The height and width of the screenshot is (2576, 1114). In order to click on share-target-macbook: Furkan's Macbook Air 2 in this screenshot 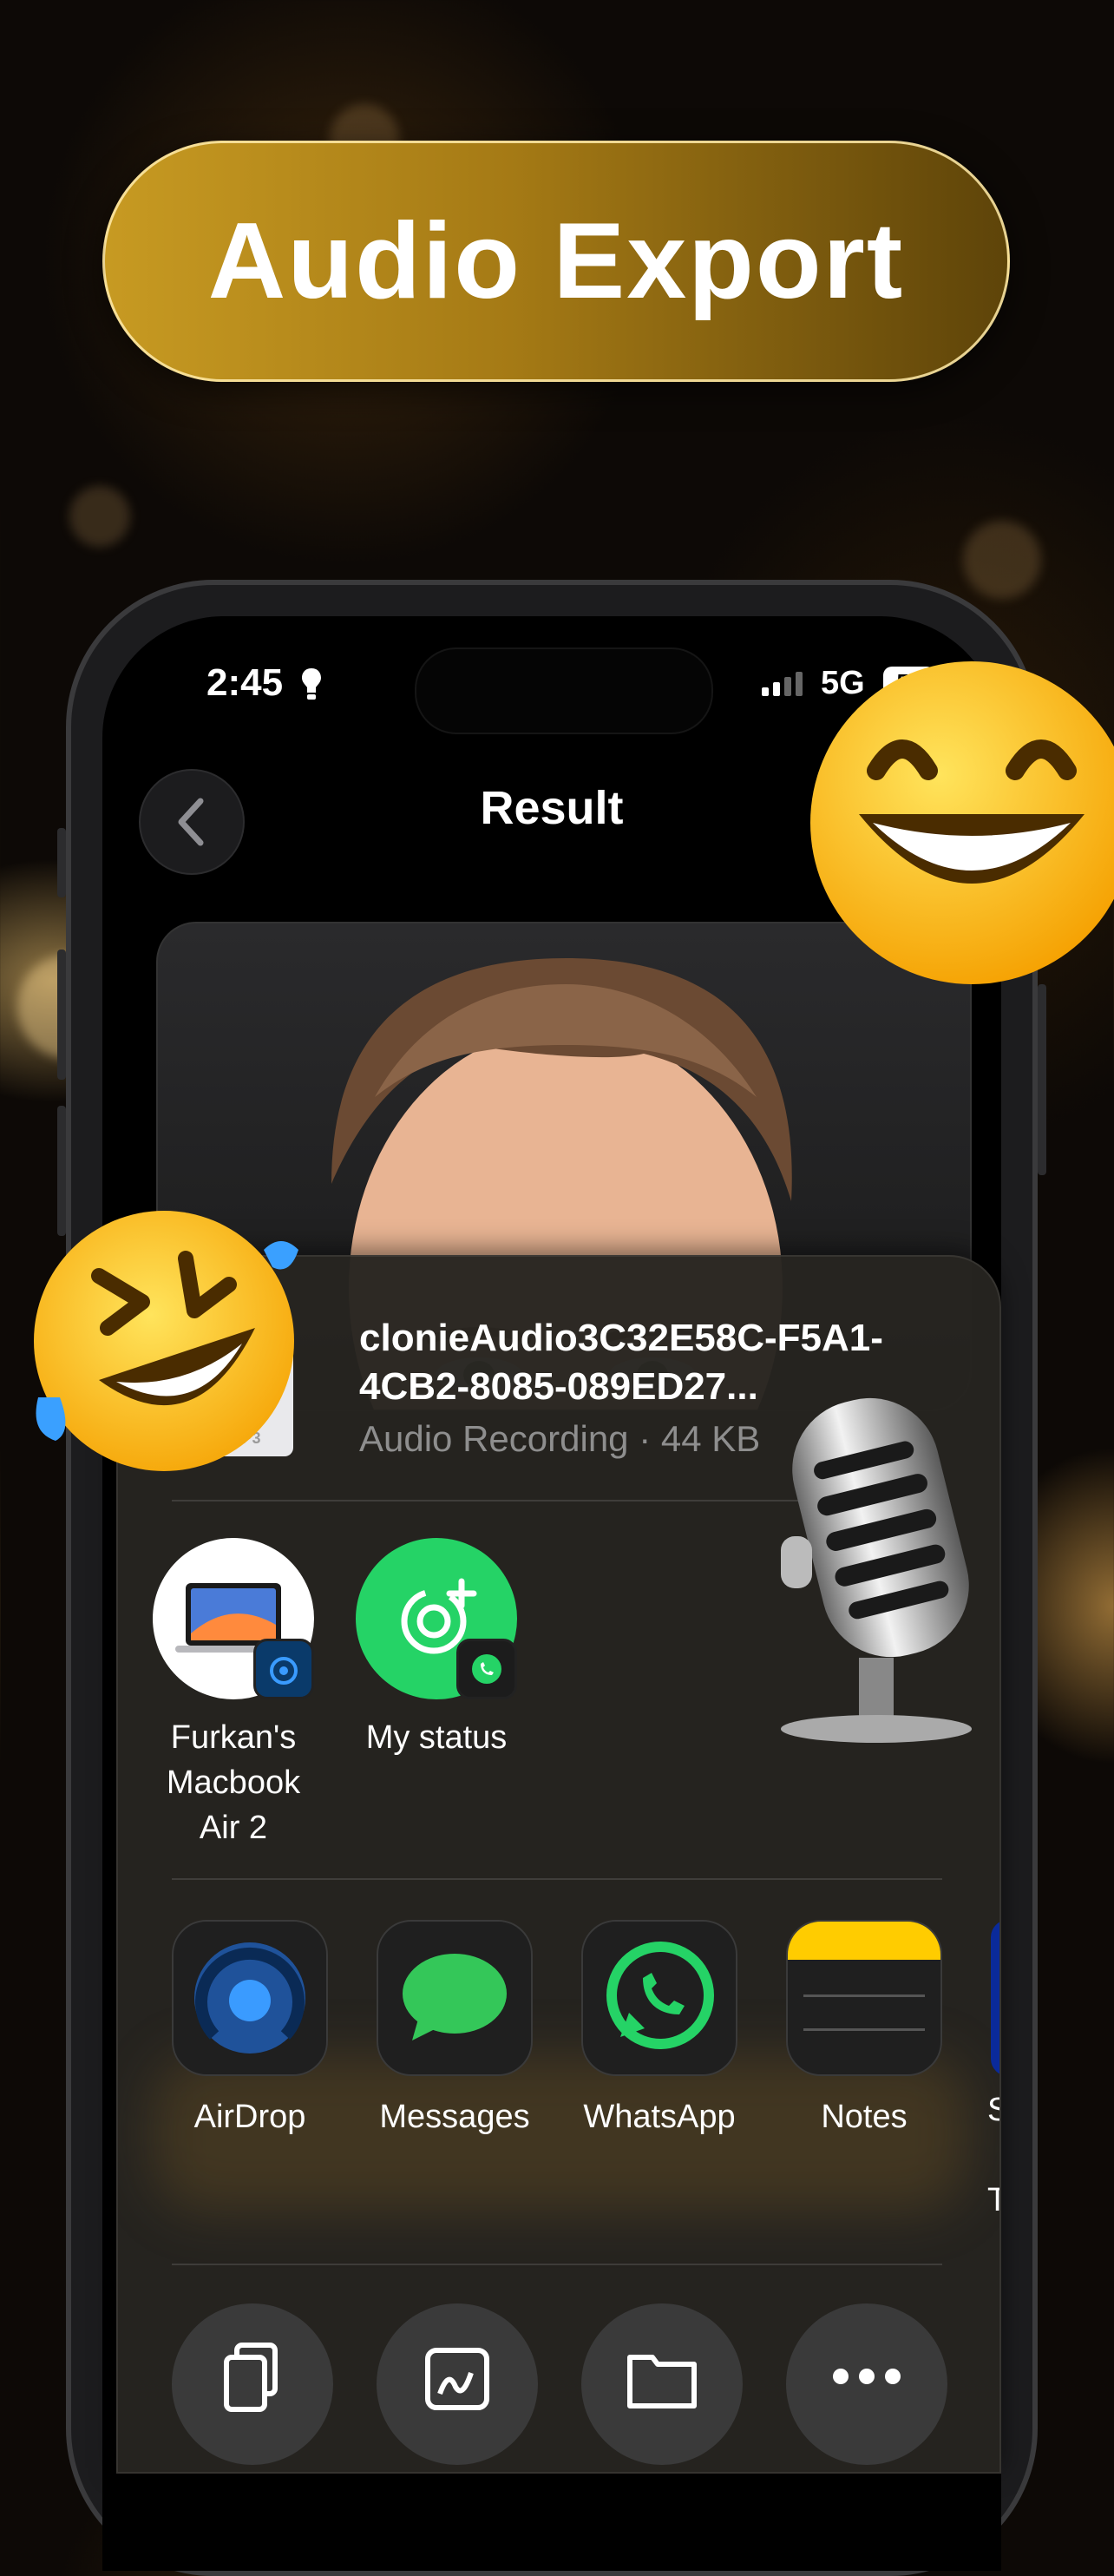, I will do `click(234, 1694)`.